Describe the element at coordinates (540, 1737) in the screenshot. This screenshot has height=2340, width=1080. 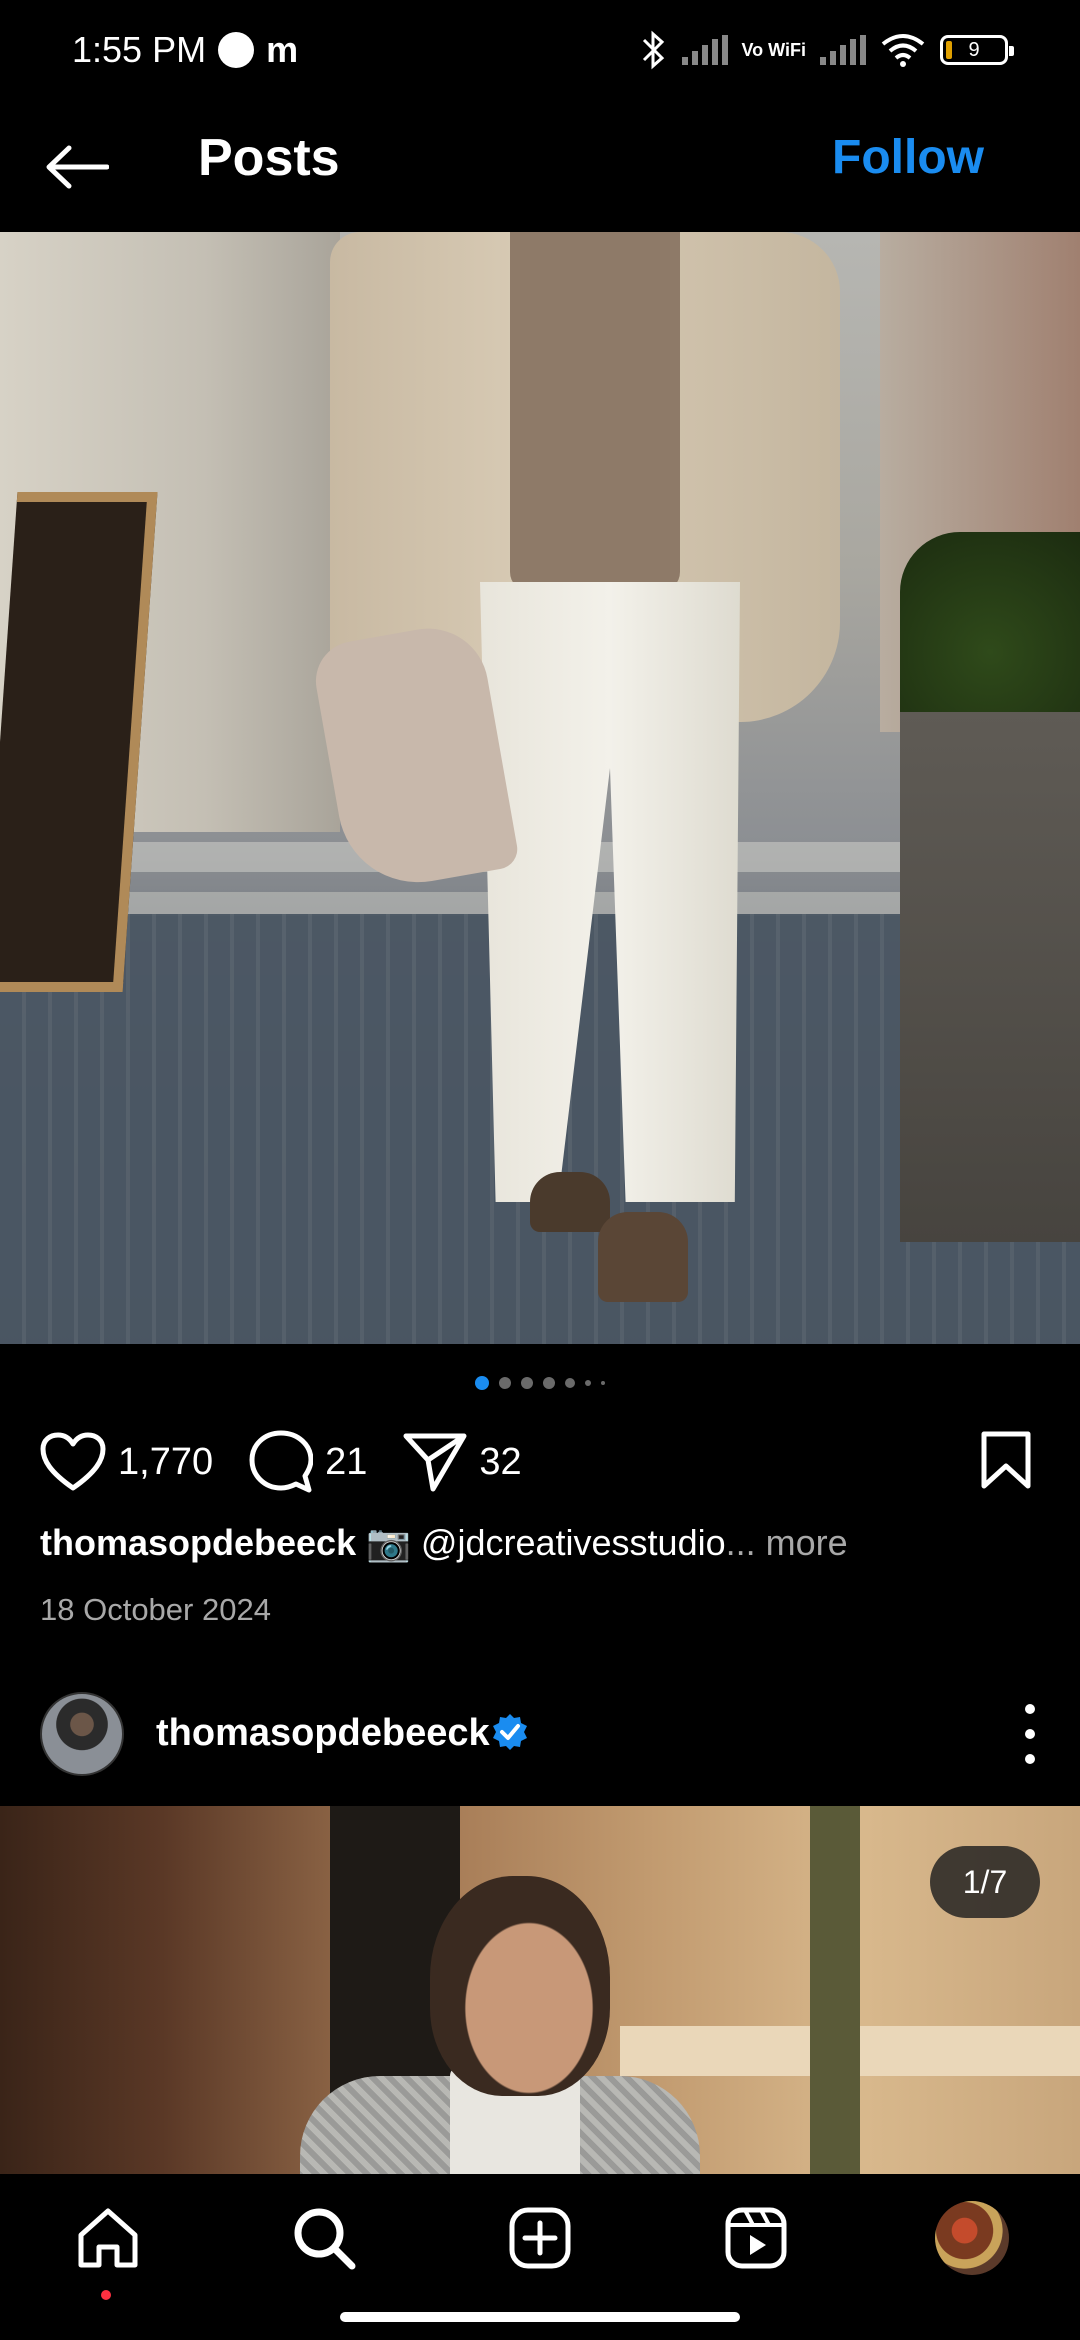
I see `post2-header: thomasopdebeeck` at that location.